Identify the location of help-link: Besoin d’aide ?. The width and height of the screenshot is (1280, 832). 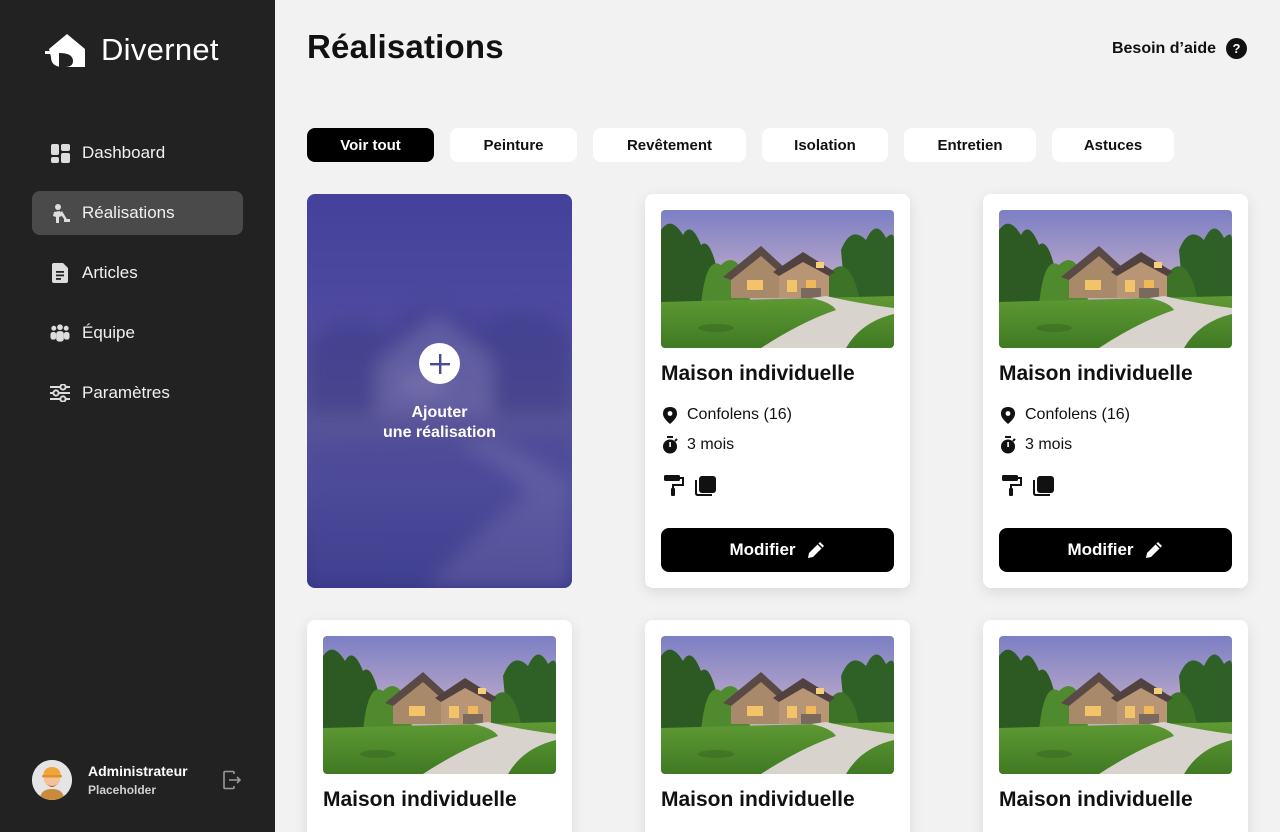
(1179, 48).